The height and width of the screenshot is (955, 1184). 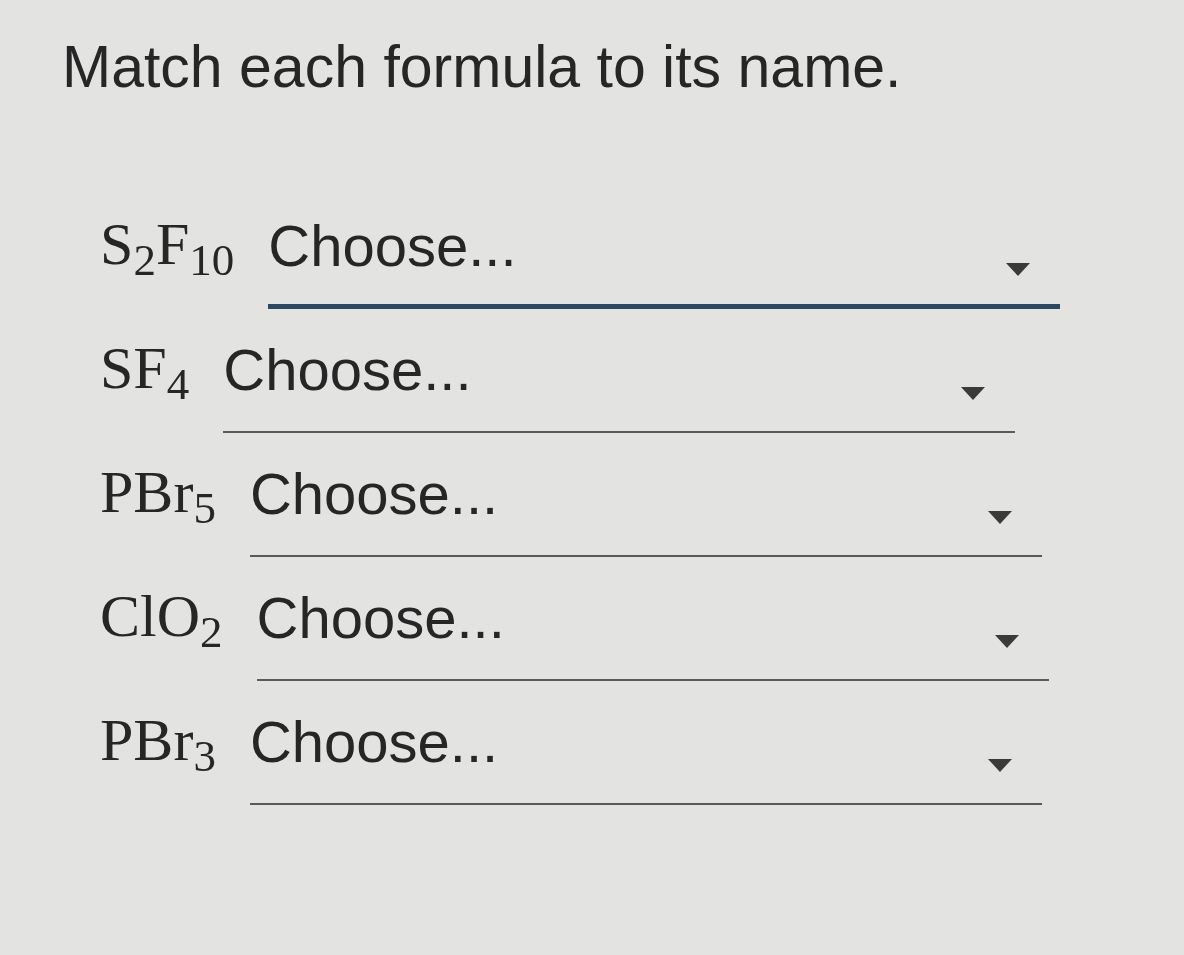 I want to click on formula-label: SF$_{4}$, so click(x=145, y=367).